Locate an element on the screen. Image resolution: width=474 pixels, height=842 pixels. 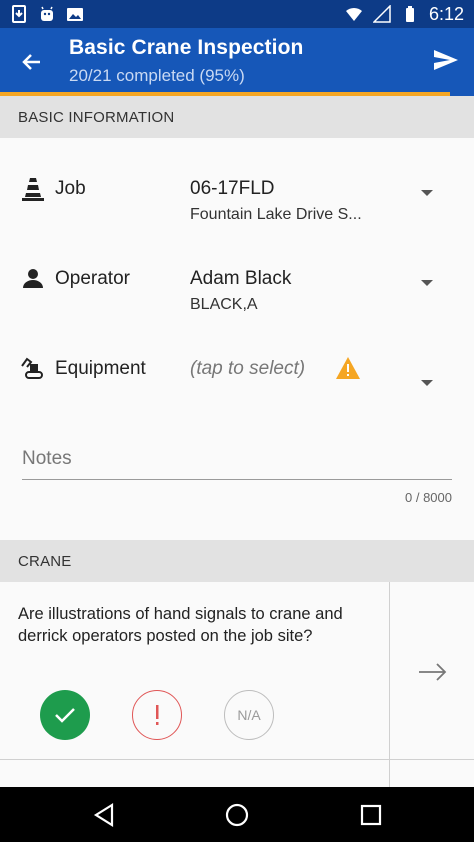
check-icon is located at coordinates (65, 715).